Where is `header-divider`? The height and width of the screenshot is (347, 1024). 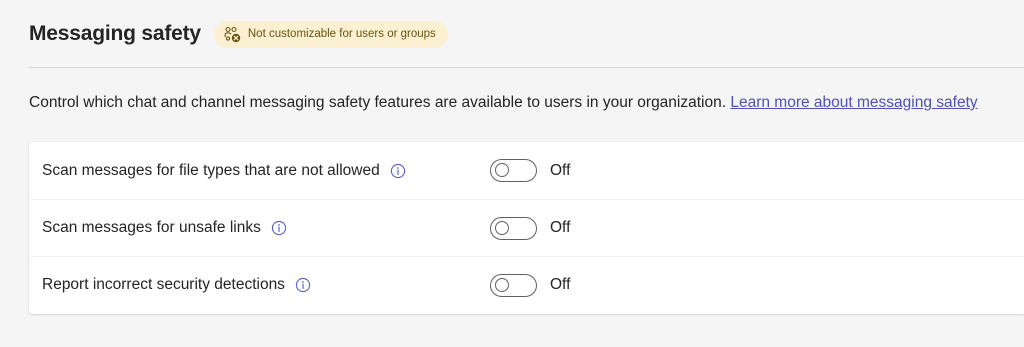
header-divider is located at coordinates (526, 67).